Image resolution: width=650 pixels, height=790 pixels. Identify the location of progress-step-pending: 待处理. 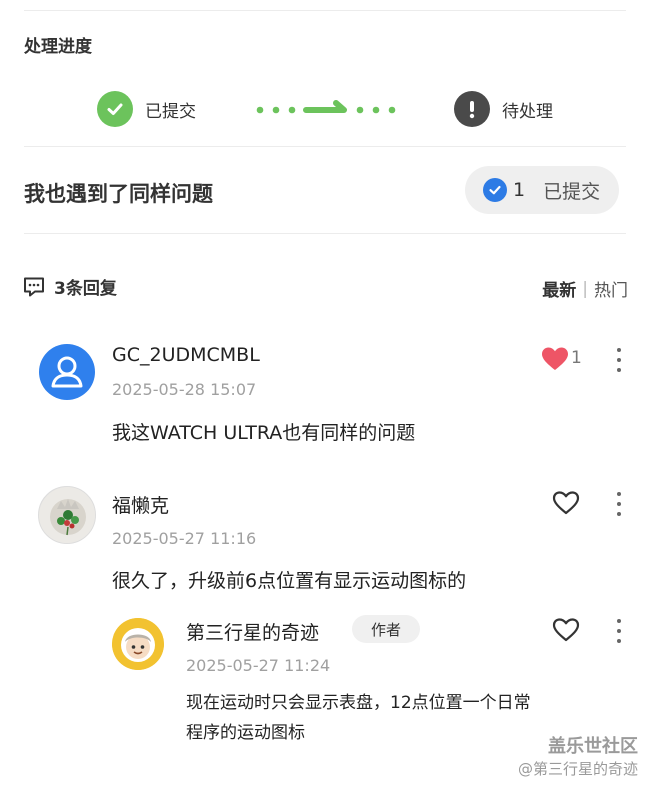
(503, 109).